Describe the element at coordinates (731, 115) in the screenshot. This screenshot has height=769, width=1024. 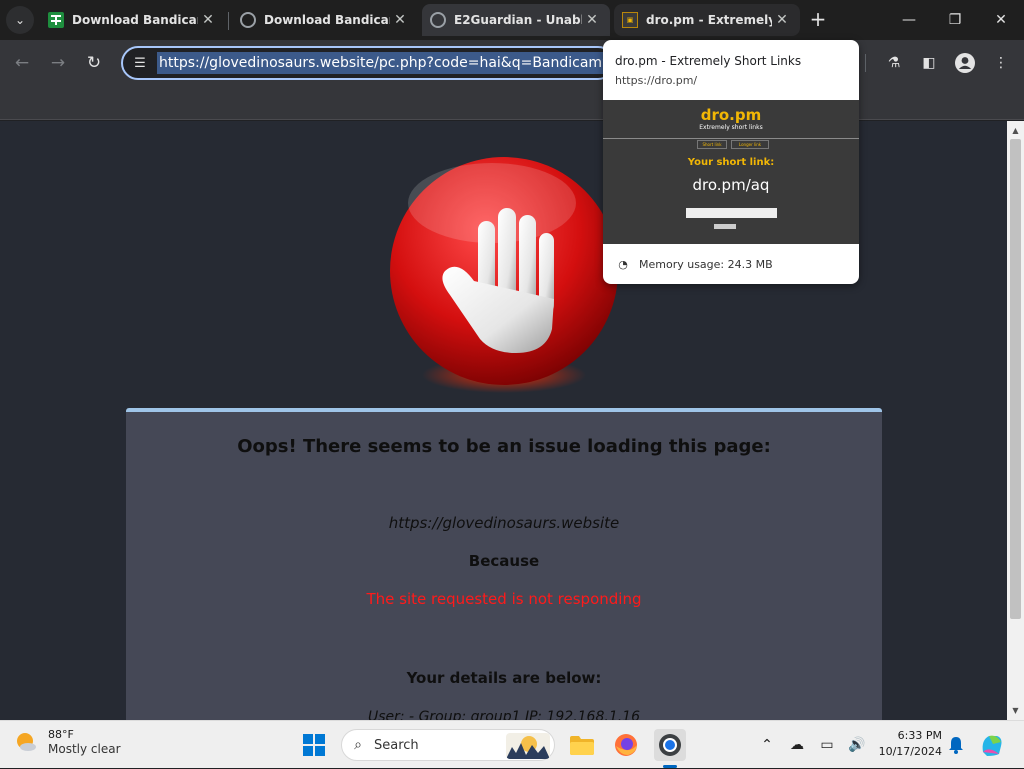
I see `preview-logo: dro.pm` at that location.